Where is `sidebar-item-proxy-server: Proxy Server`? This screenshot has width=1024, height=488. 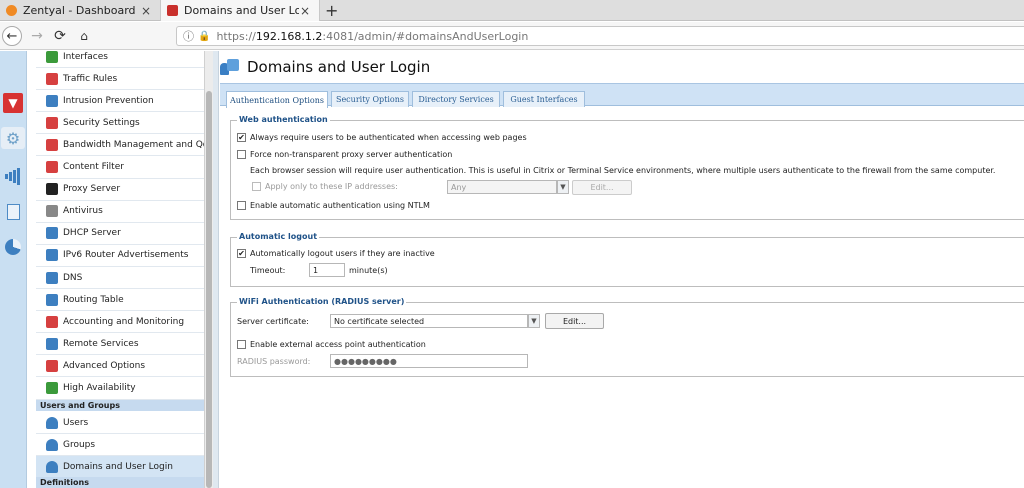 sidebar-item-proxy-server: Proxy Server is located at coordinates (120, 190).